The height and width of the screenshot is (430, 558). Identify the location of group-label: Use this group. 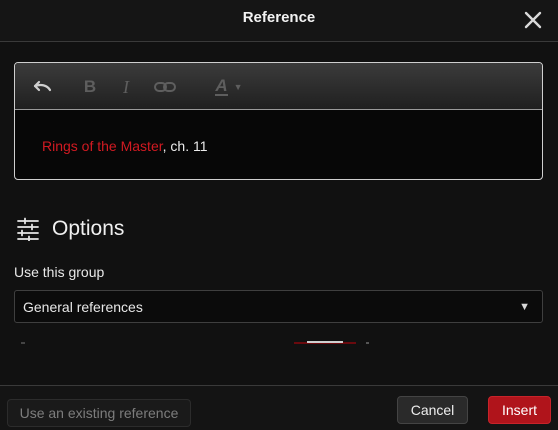
(59, 272).